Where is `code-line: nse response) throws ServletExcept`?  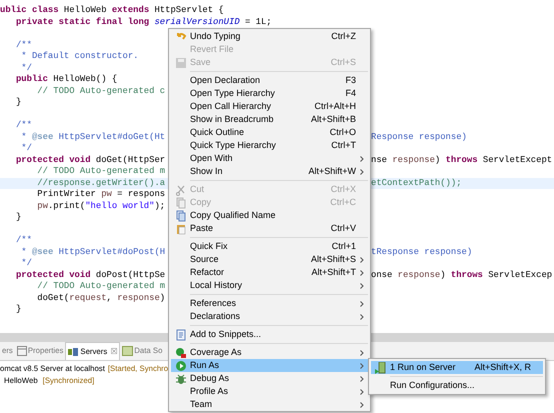 code-line: nse response) throws ServletExcept is located at coordinates (461, 160).